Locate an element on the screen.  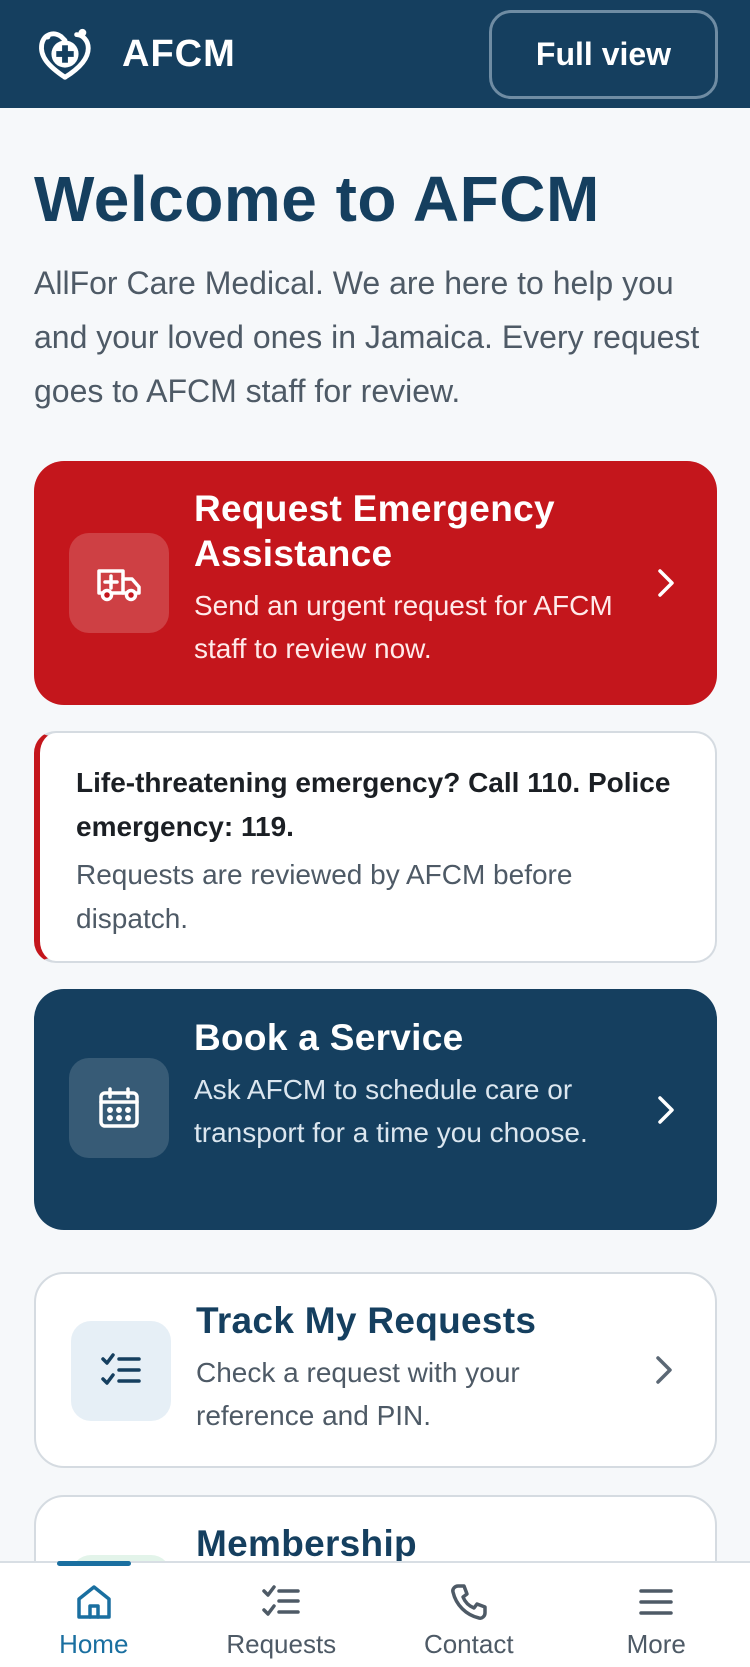
book-title: Book a Service is located at coordinates (329, 1037).